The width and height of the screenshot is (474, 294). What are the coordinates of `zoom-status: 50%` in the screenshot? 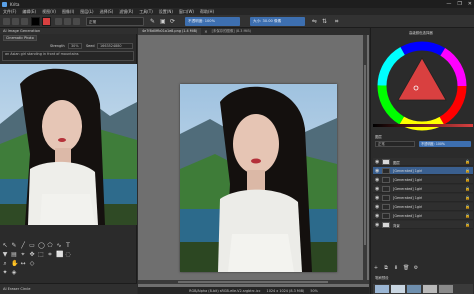 It's located at (314, 291).